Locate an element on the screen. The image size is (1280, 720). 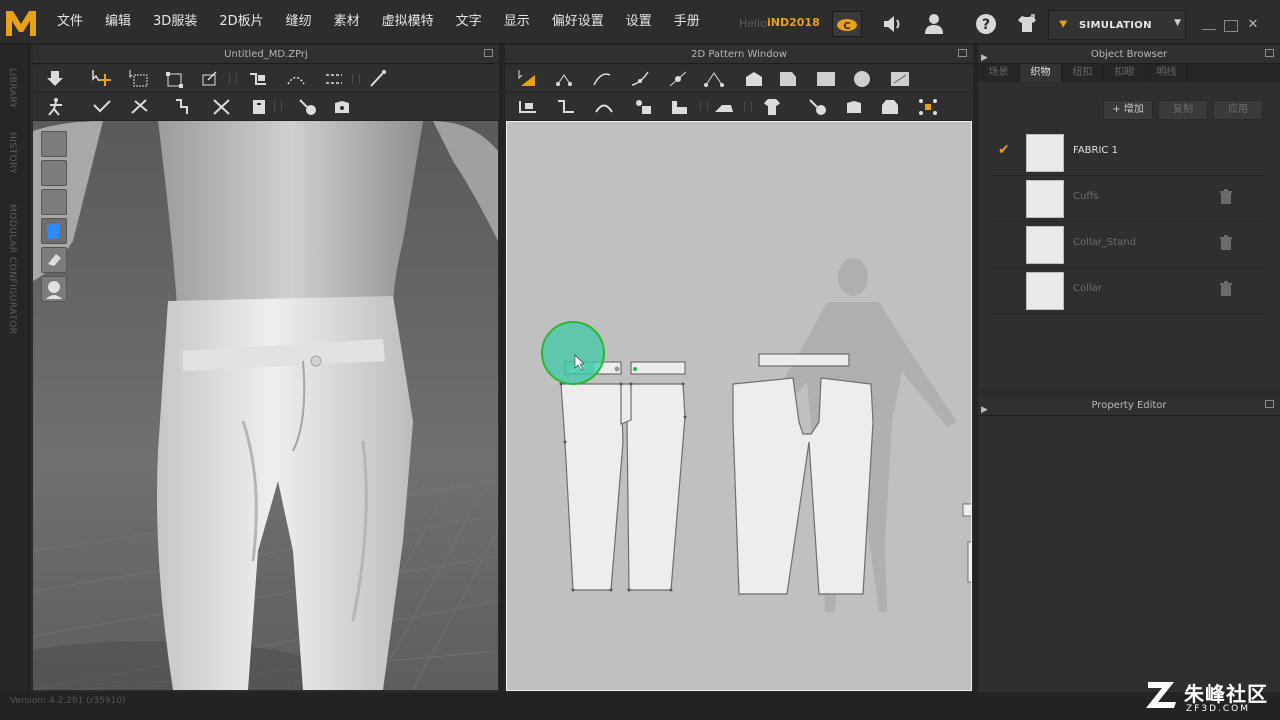
transform-tool-icon is located at coordinates (175, 79).